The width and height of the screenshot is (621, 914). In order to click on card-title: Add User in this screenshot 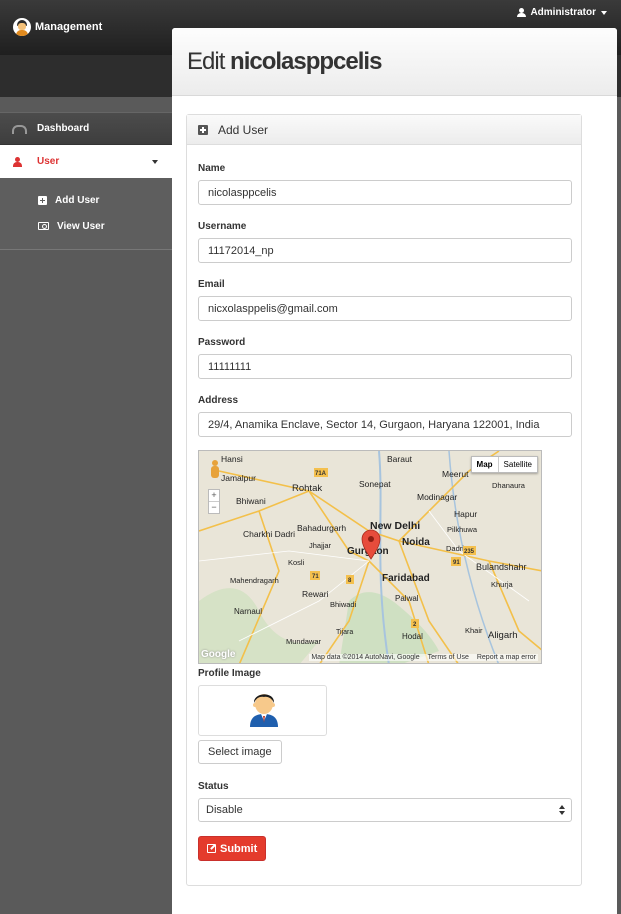, I will do `click(243, 129)`.